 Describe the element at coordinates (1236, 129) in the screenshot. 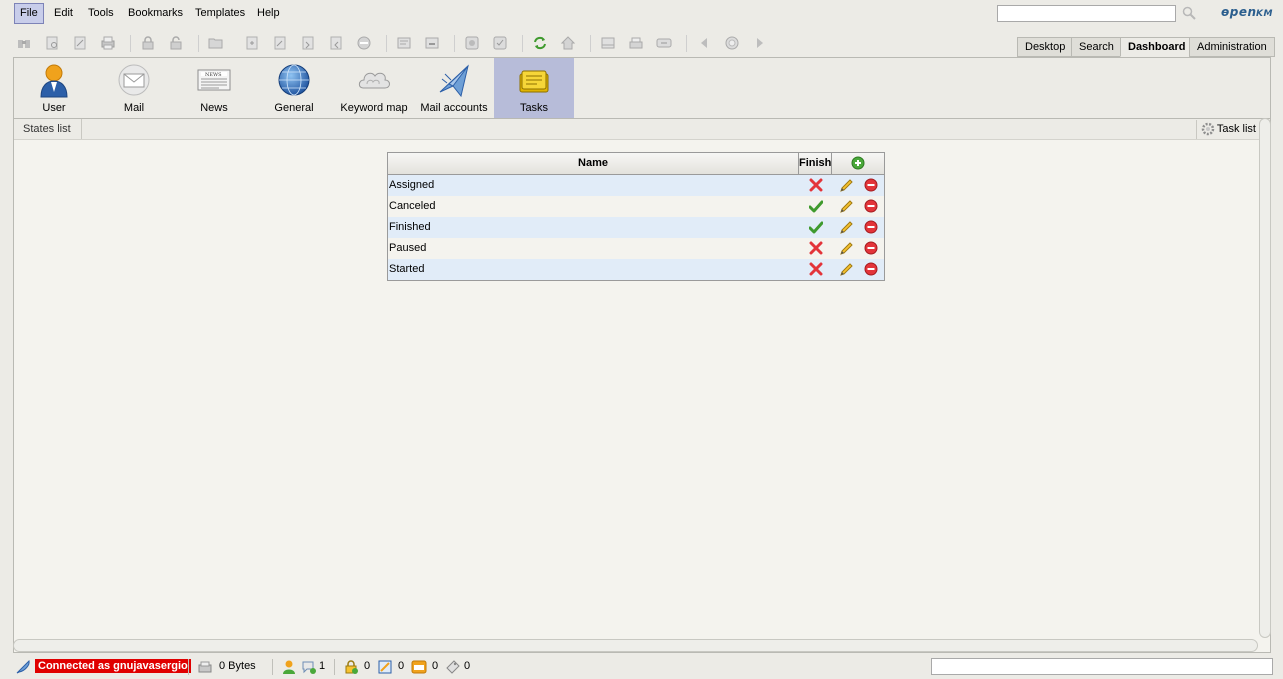

I see `task-list-label: Task list` at that location.